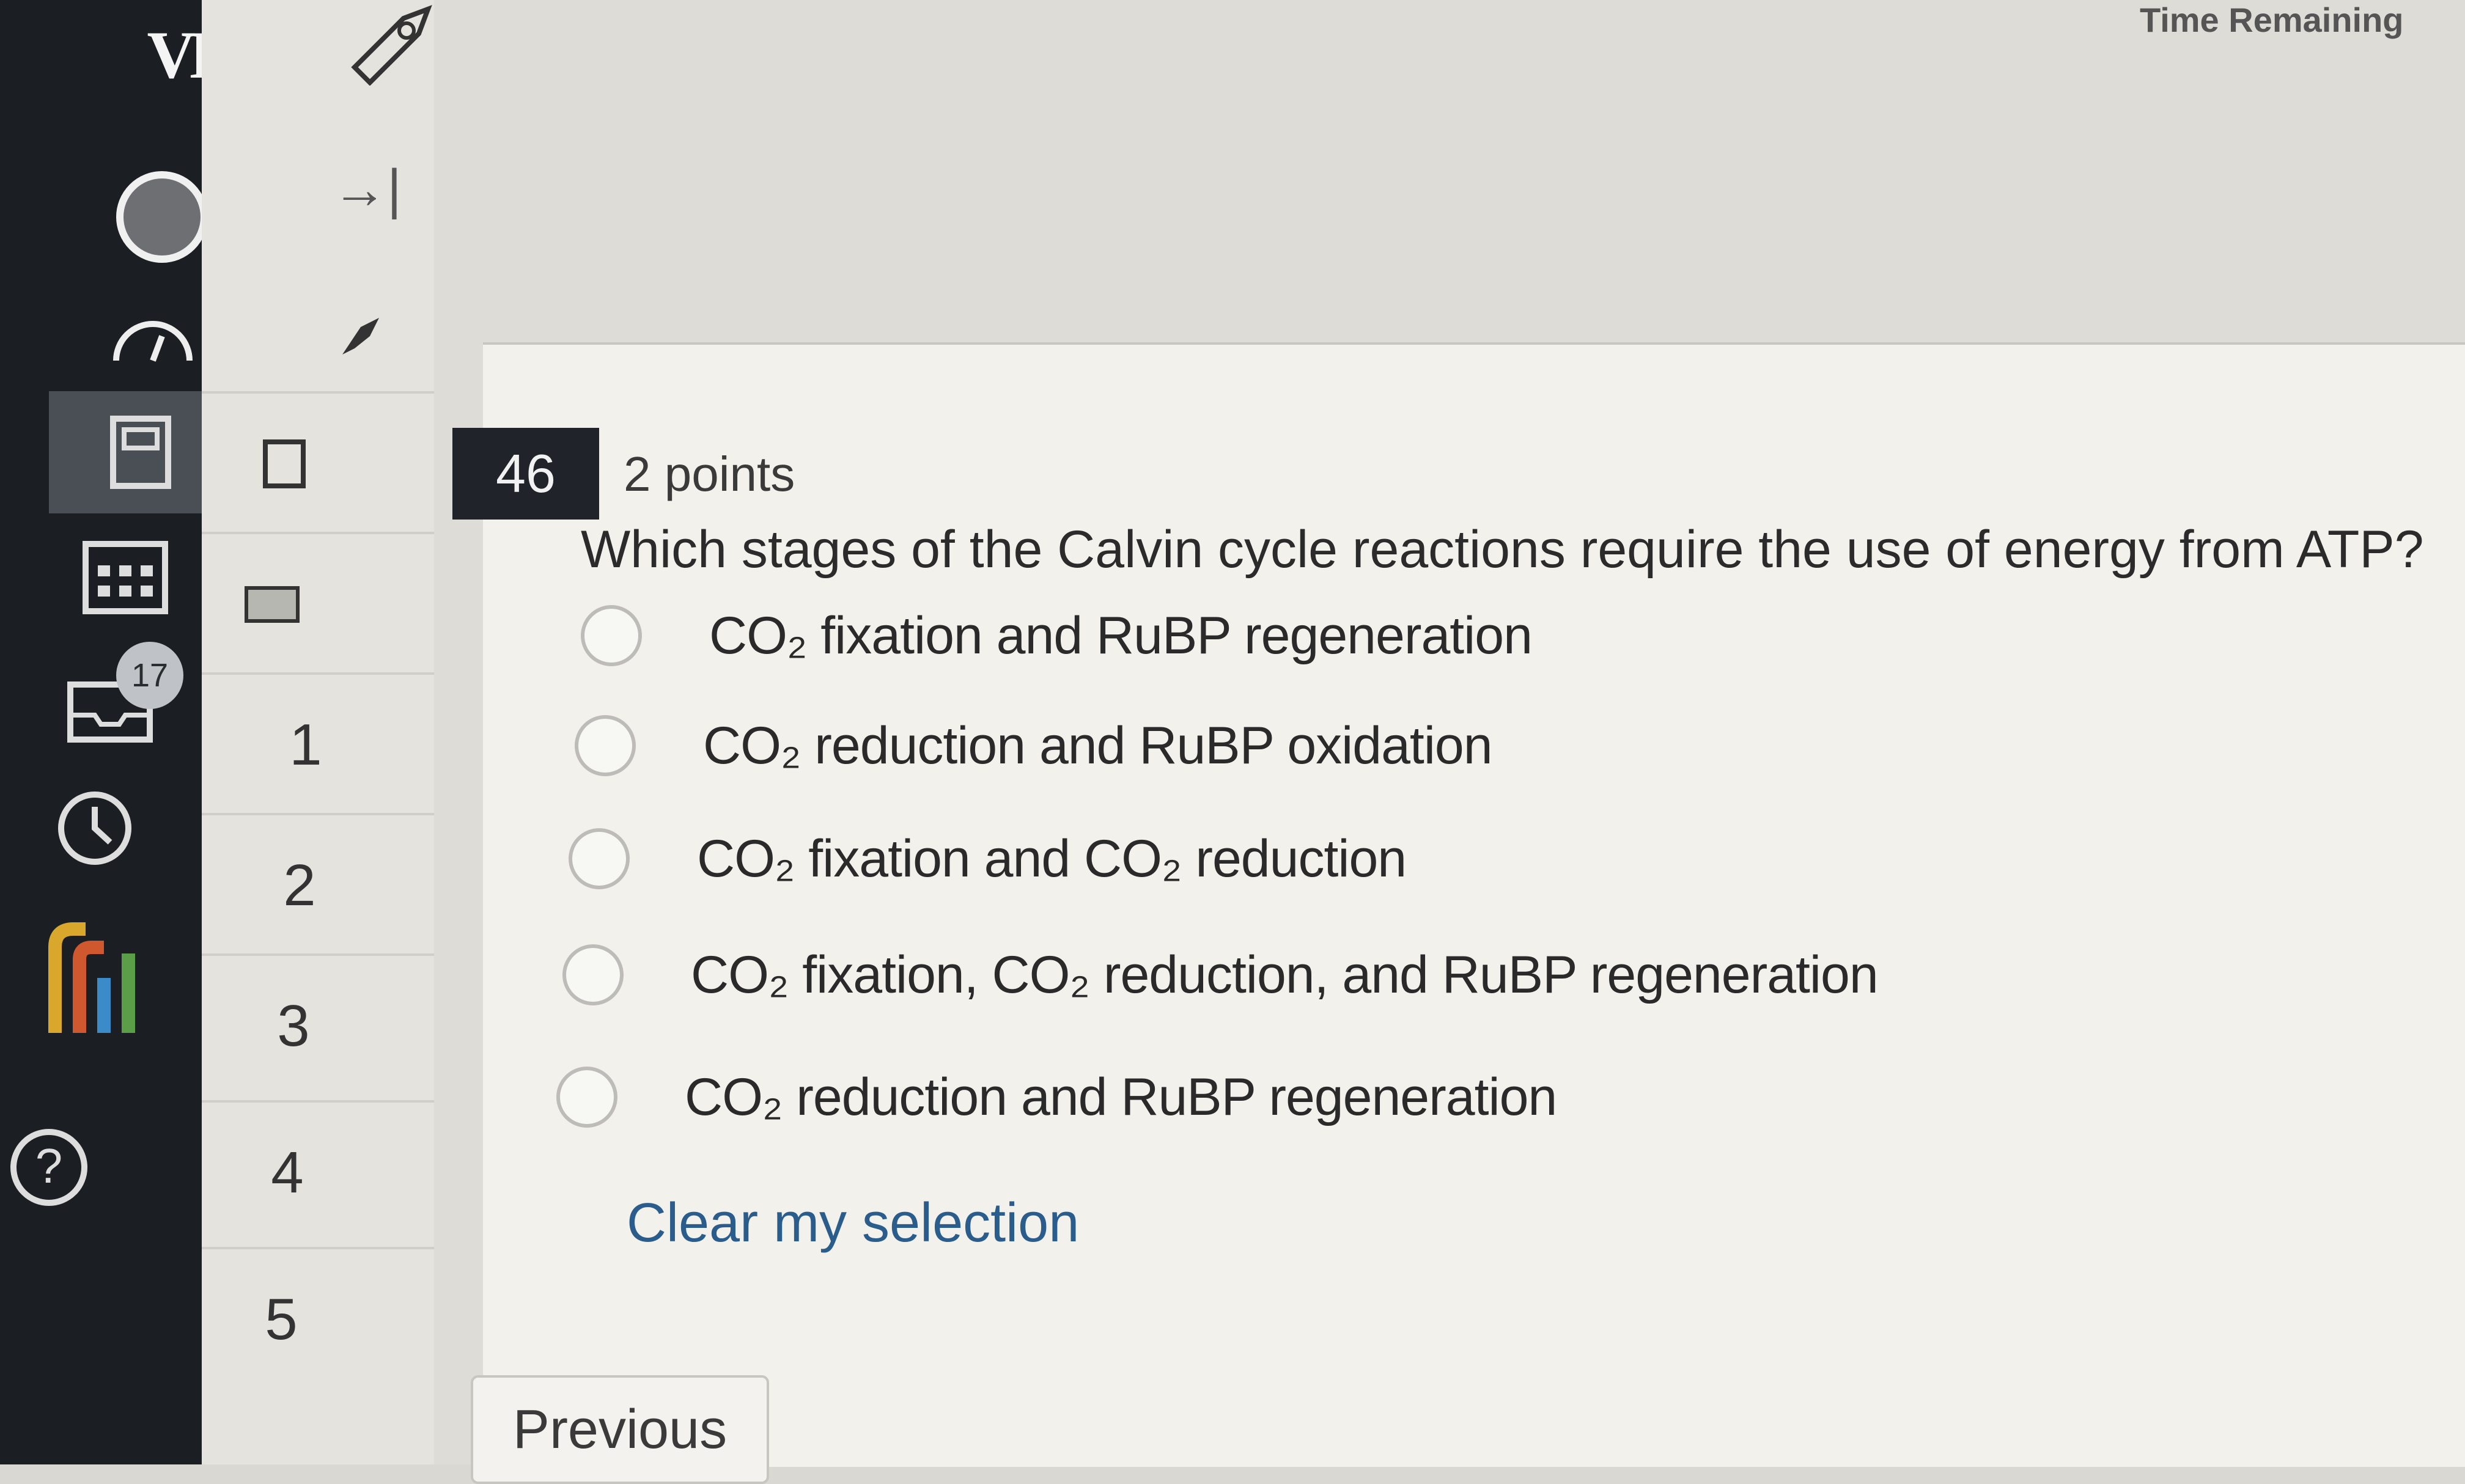  I want to click on answer-label: CO₂ reduction and RuBP oxidation, so click(1098, 746).